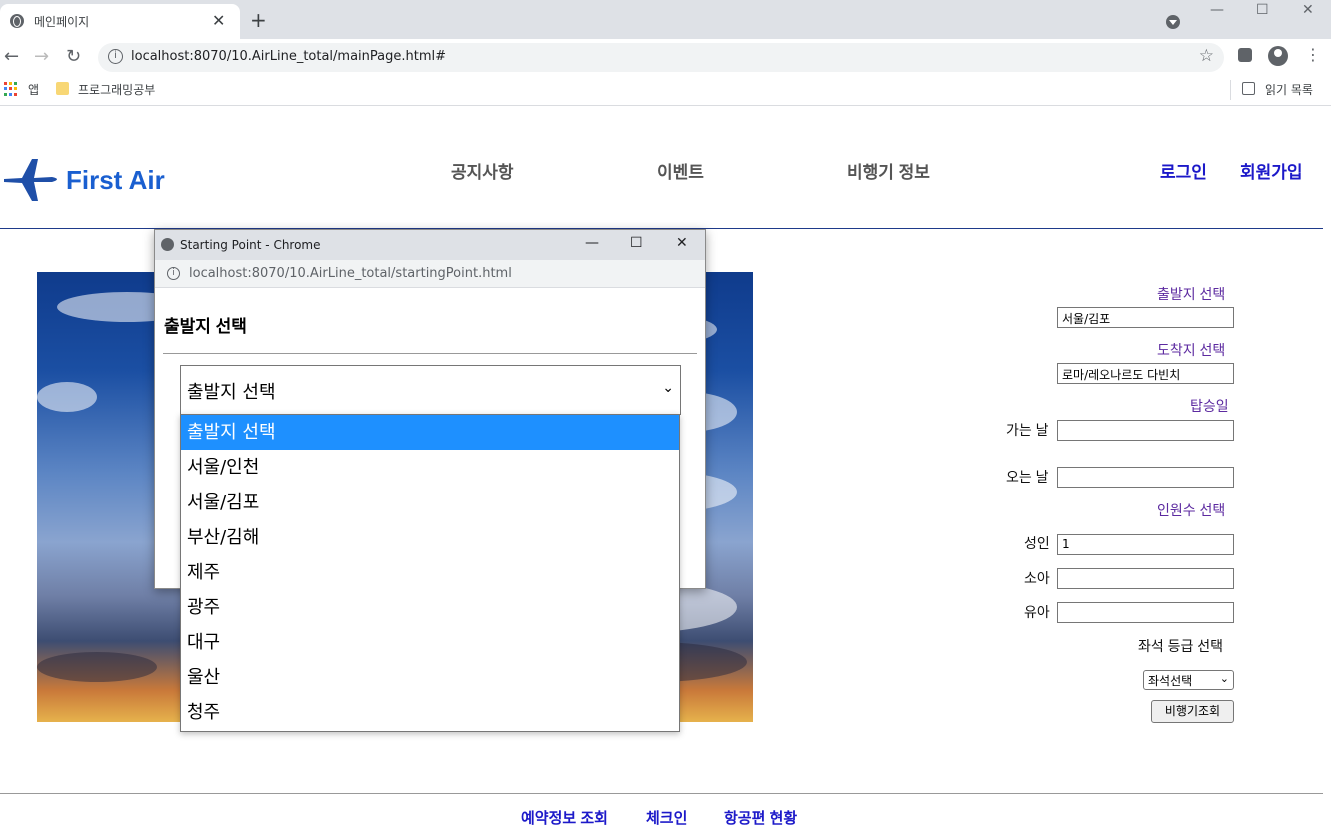  Describe the element at coordinates (1145, 477) in the screenshot. I see `return-date-field` at that location.